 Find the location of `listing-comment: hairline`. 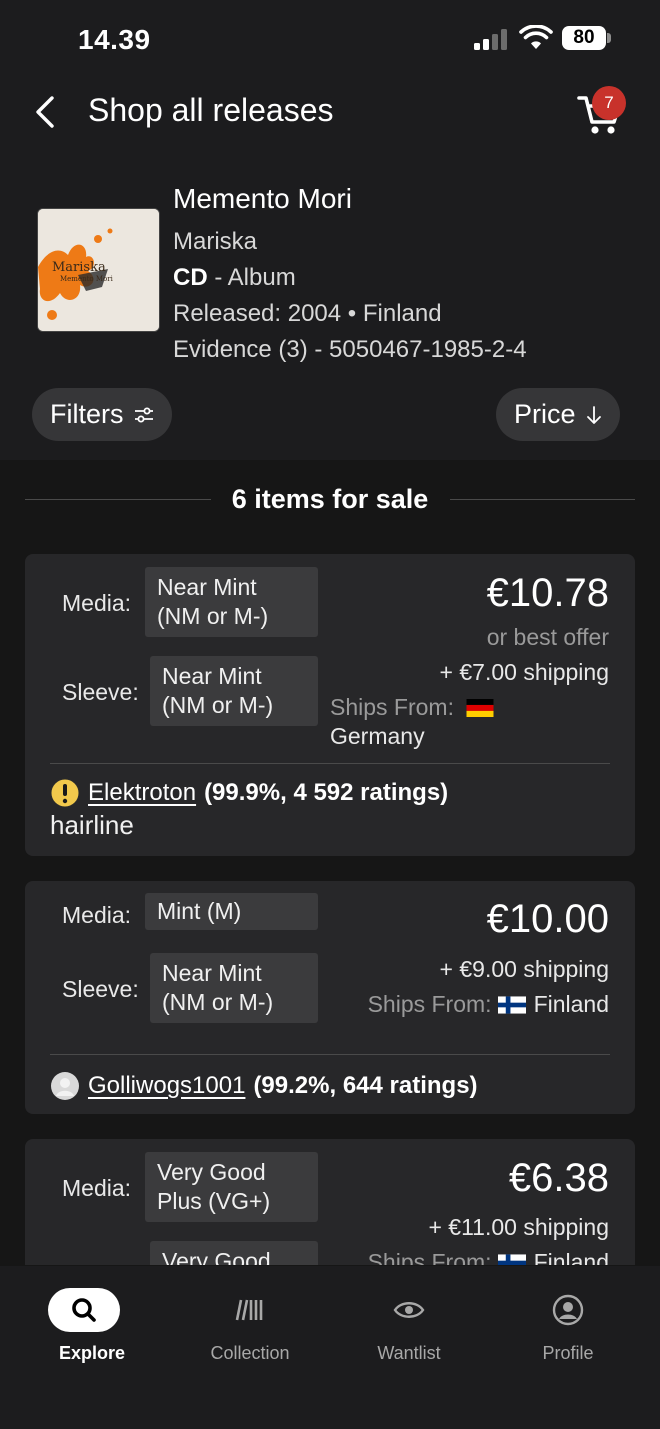

listing-comment: hairline is located at coordinates (92, 825).